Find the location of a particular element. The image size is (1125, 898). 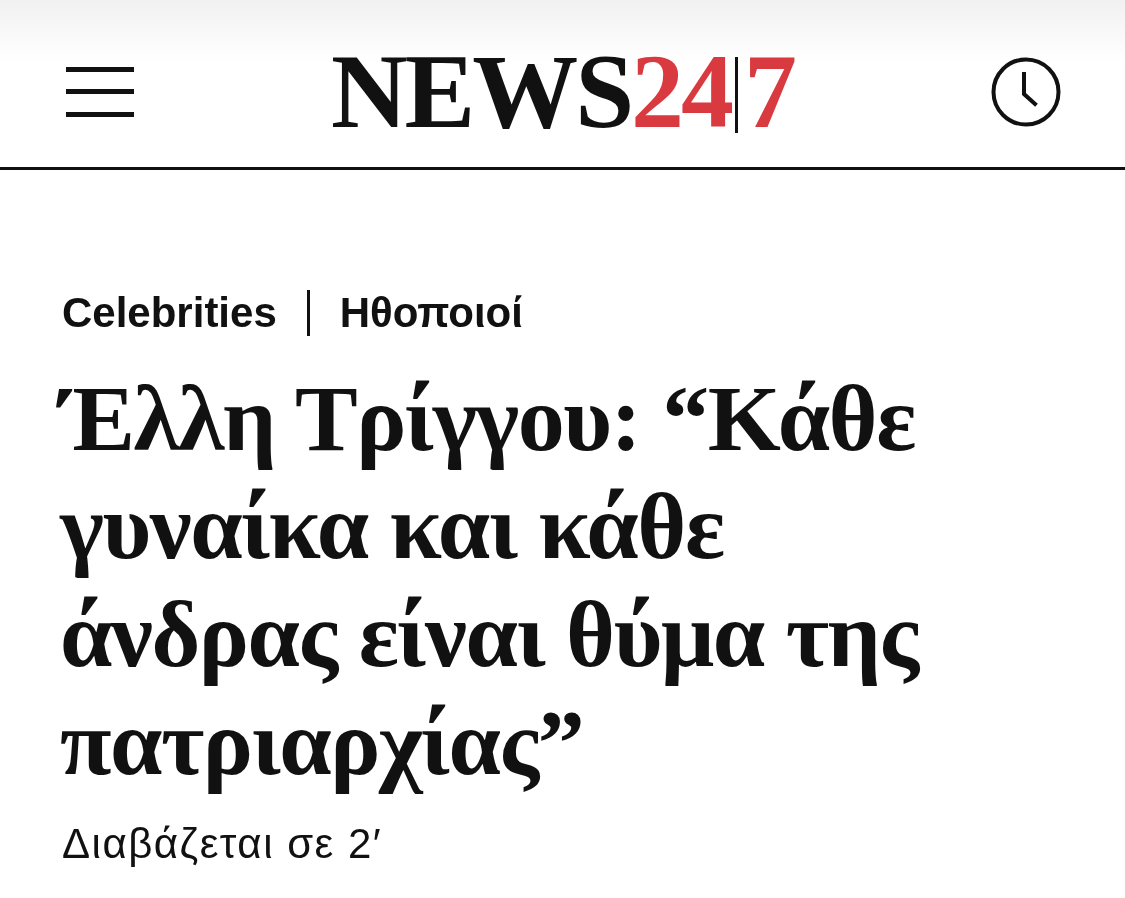

clock-icon is located at coordinates (1026, 91).